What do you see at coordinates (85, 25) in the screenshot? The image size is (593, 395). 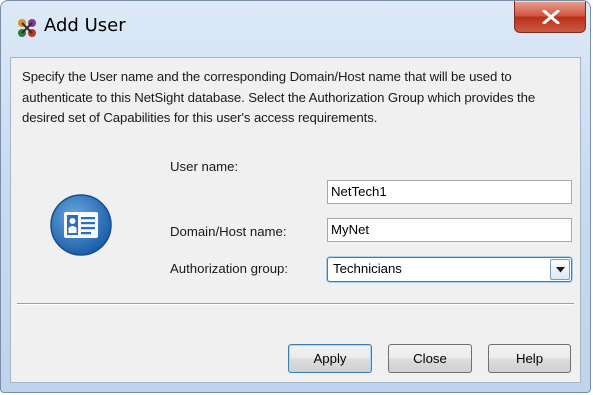 I see `window-title: Add User` at bounding box center [85, 25].